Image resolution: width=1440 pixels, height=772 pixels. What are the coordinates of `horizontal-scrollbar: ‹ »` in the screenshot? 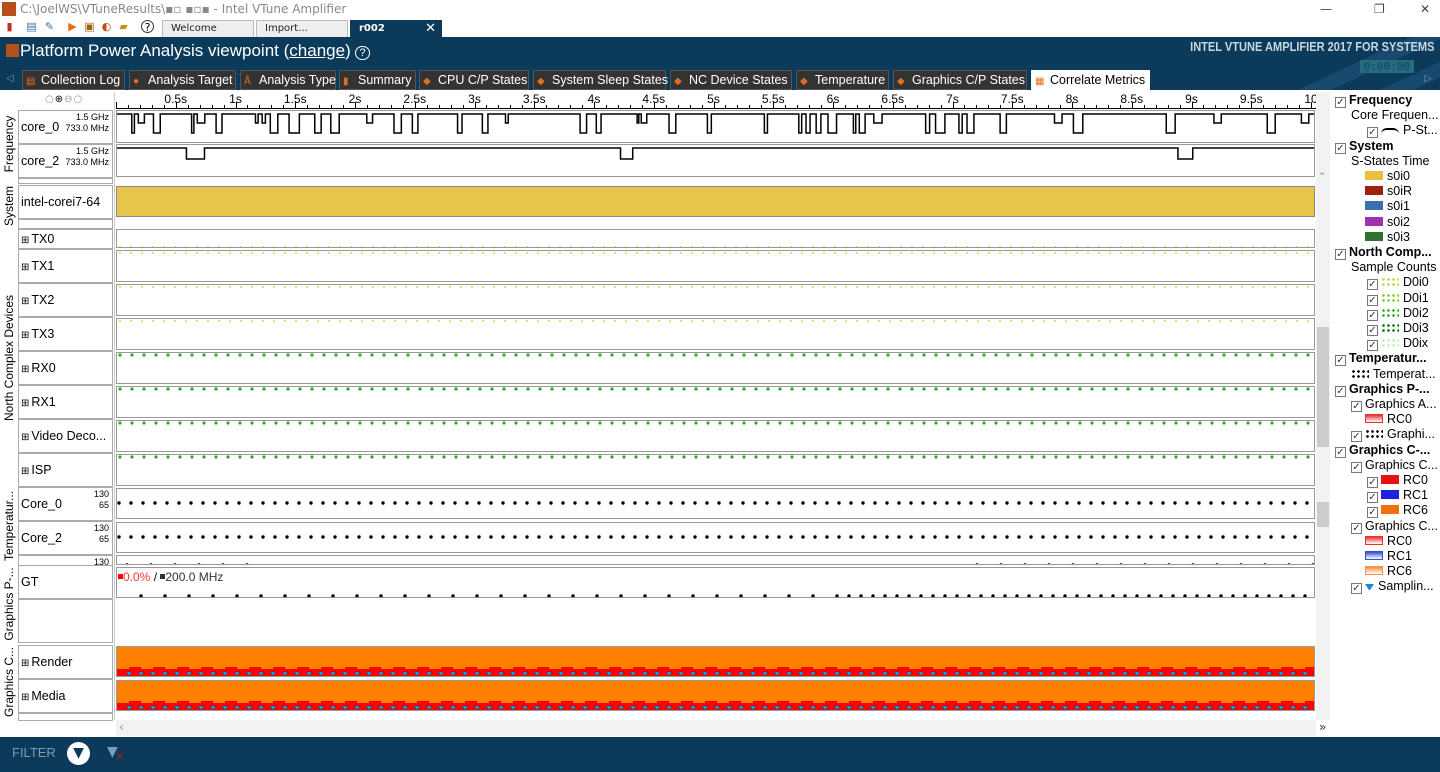 It's located at (721, 728).